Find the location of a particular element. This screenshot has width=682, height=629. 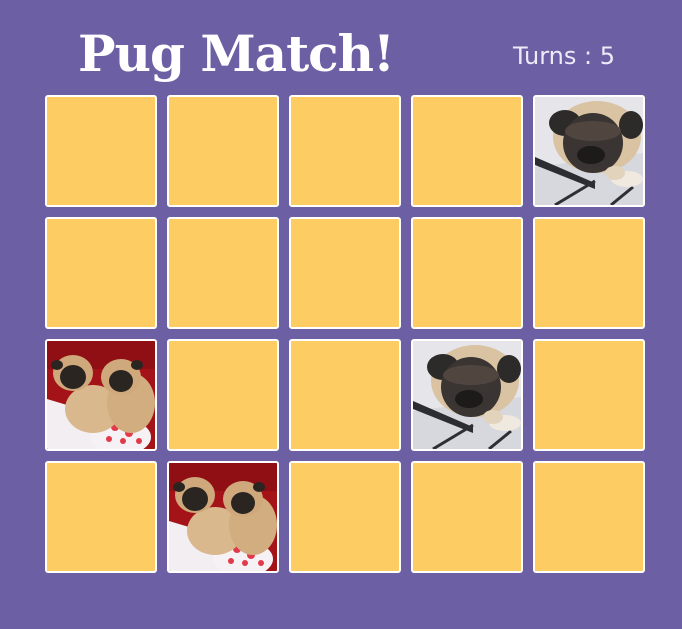

card-hidden-r3c5 is located at coordinates (589, 395).